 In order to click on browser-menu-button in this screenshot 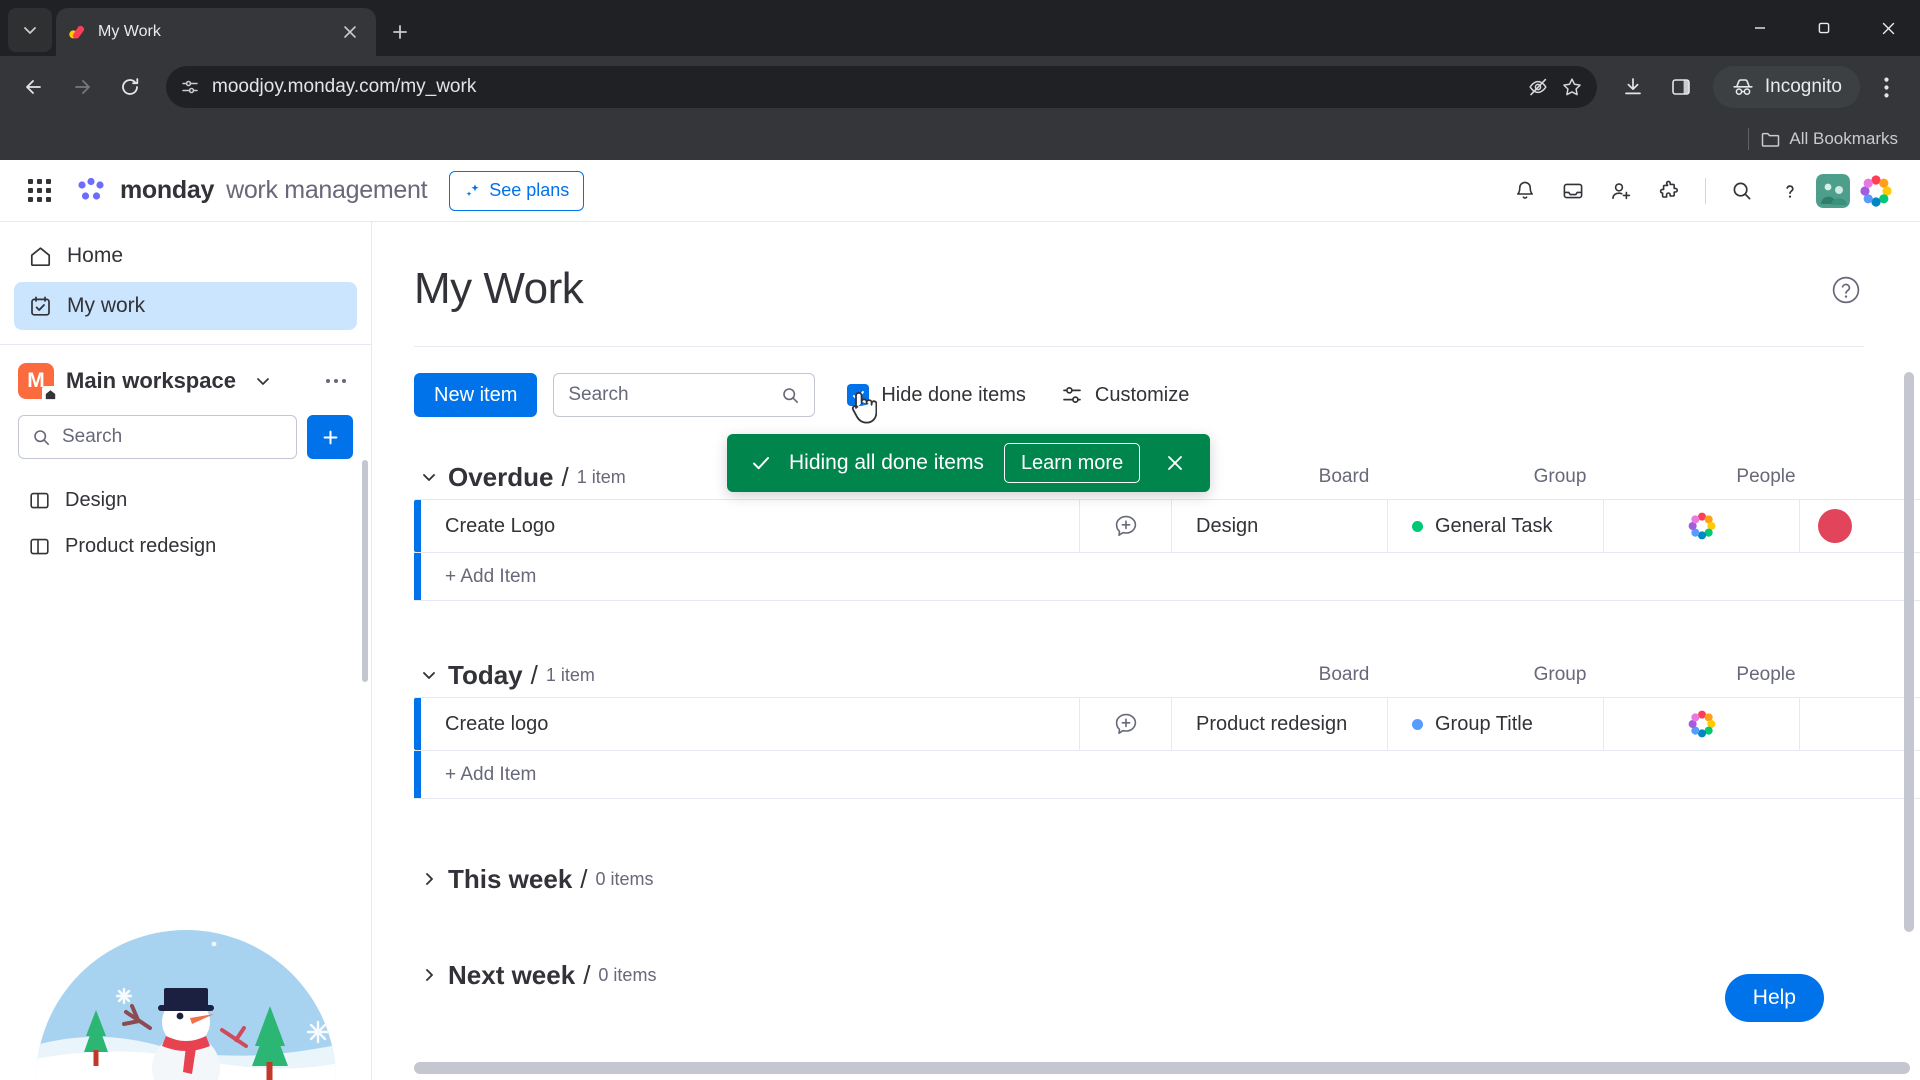, I will do `click(1886, 87)`.